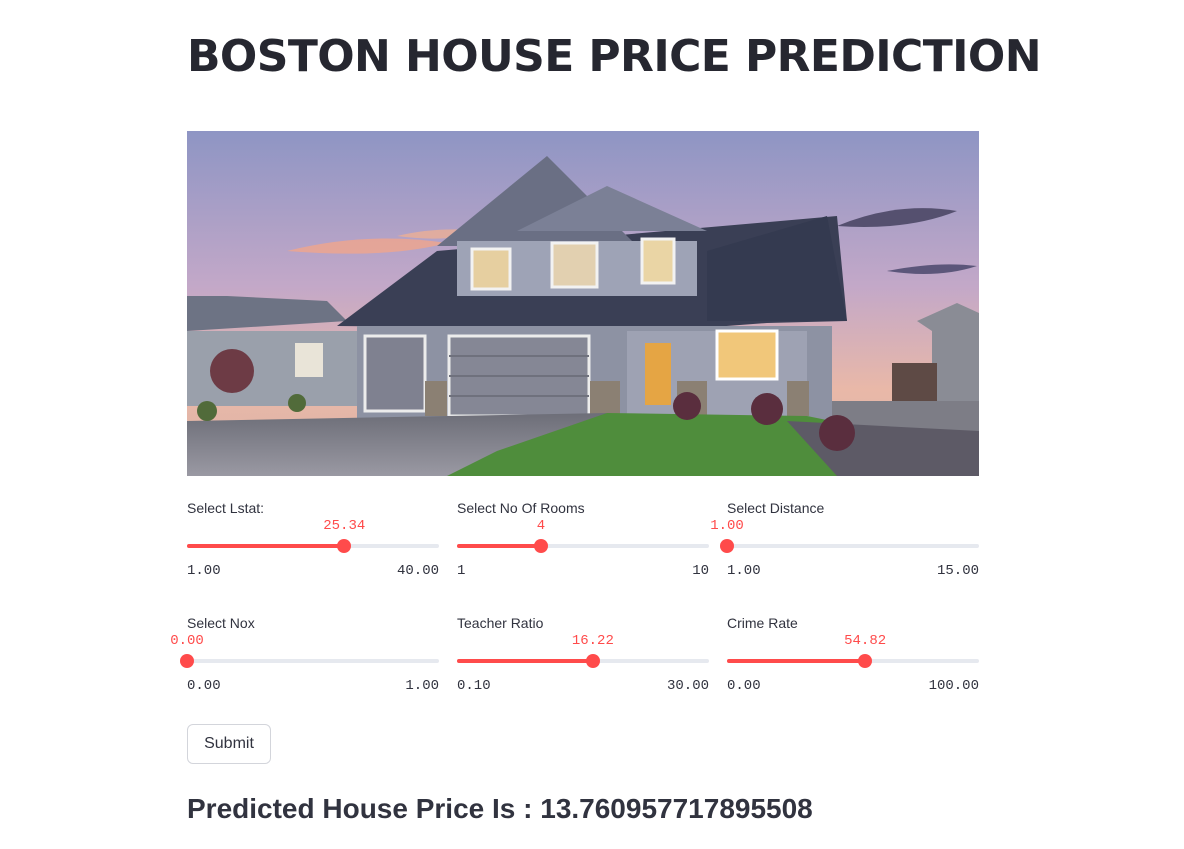  What do you see at coordinates (541, 526) in the screenshot?
I see `slider-value: 4` at bounding box center [541, 526].